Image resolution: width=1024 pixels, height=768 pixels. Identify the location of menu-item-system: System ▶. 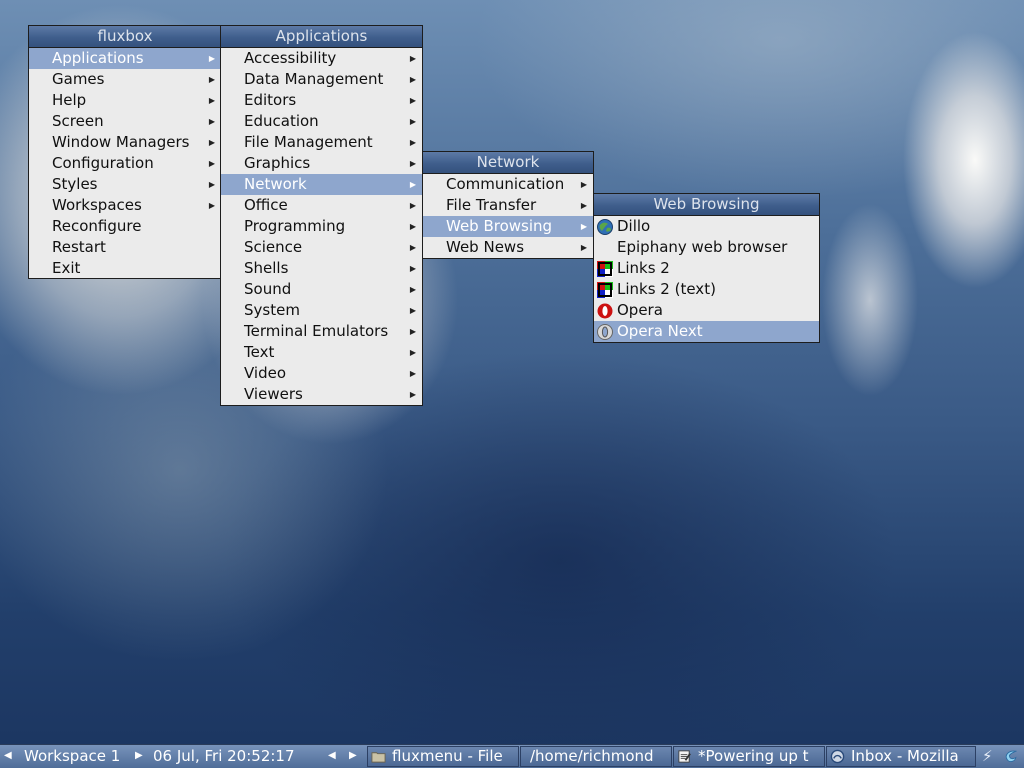
(321, 310).